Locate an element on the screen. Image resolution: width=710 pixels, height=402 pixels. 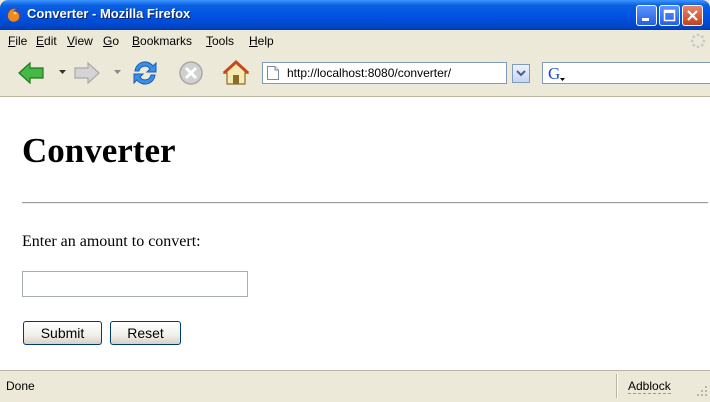
url-history-dropdown is located at coordinates (521, 73).